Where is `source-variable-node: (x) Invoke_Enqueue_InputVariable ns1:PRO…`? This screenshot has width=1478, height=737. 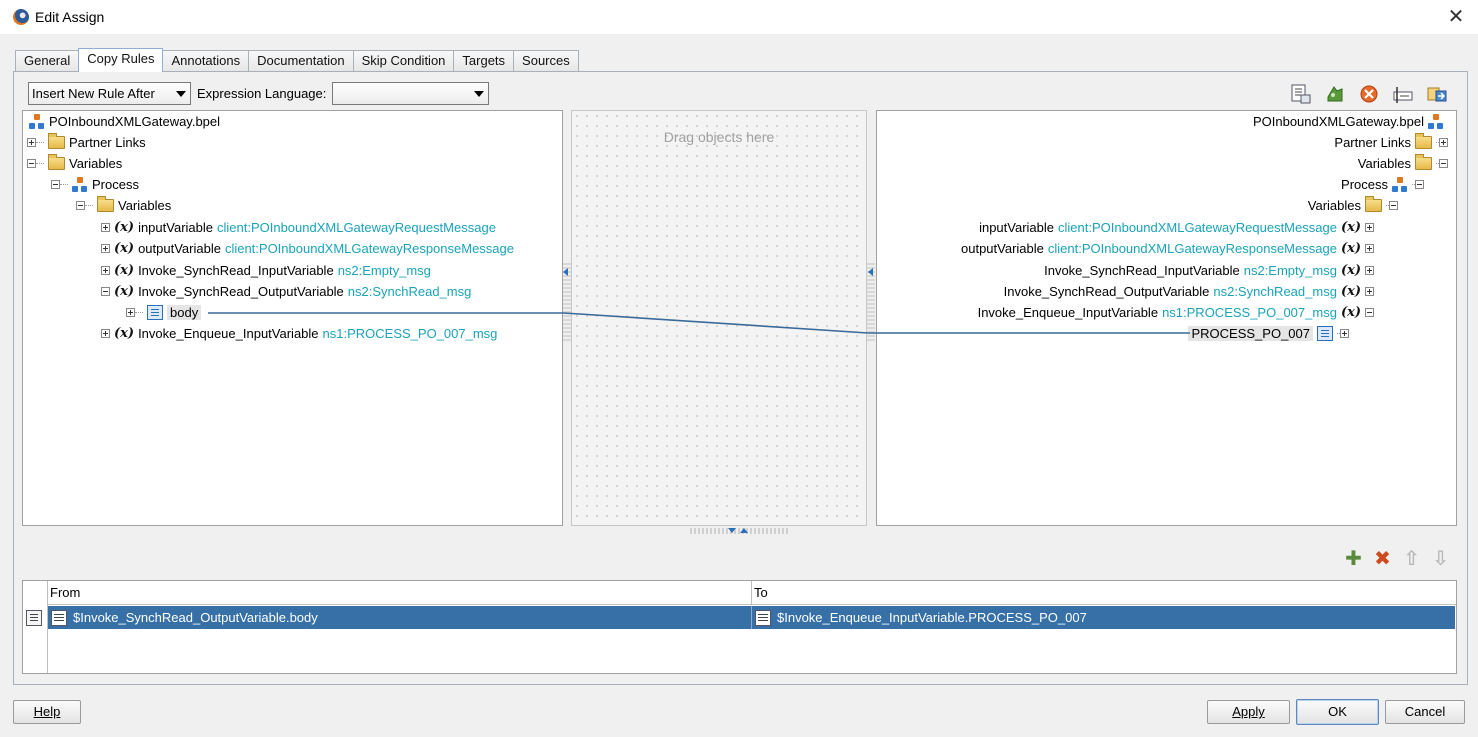 source-variable-node: (x) Invoke_Enqueue_InputVariable ns1:PRO… is located at coordinates (299, 333).